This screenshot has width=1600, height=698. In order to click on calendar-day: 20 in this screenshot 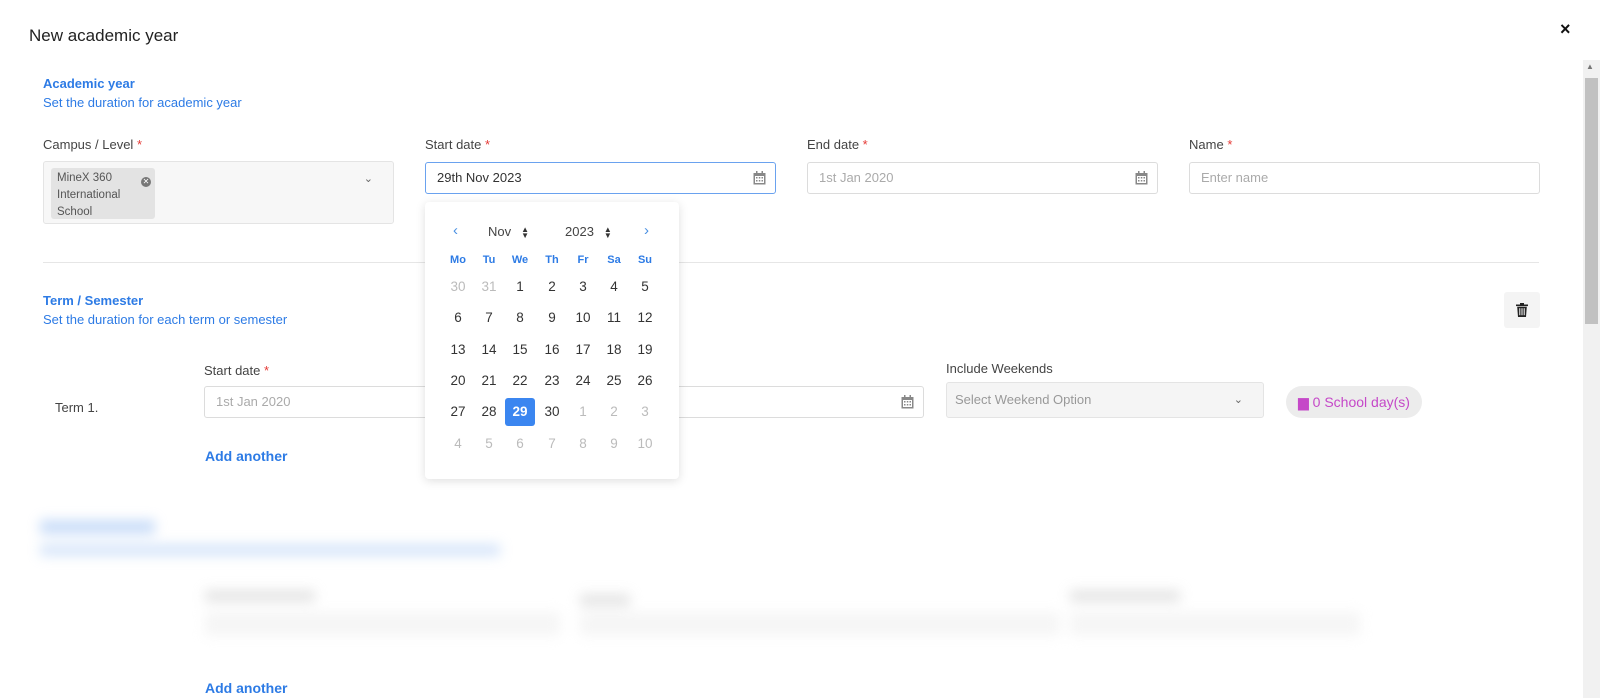, I will do `click(458, 381)`.